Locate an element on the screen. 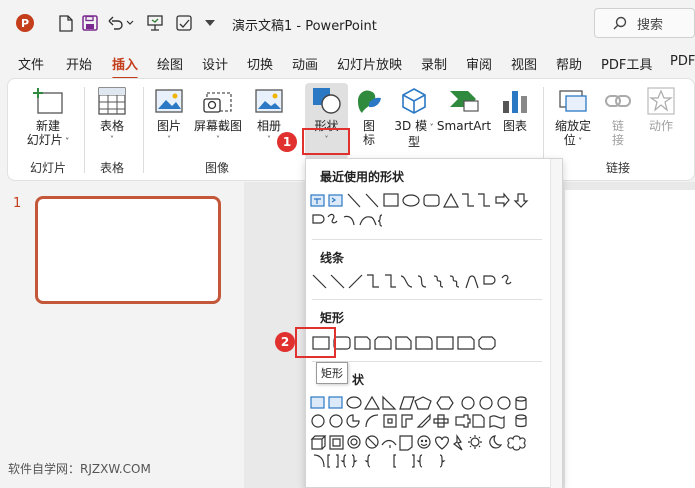 The height and width of the screenshot is (488, 695). chevron-down-icon: ˅ is located at coordinates (66, 141).